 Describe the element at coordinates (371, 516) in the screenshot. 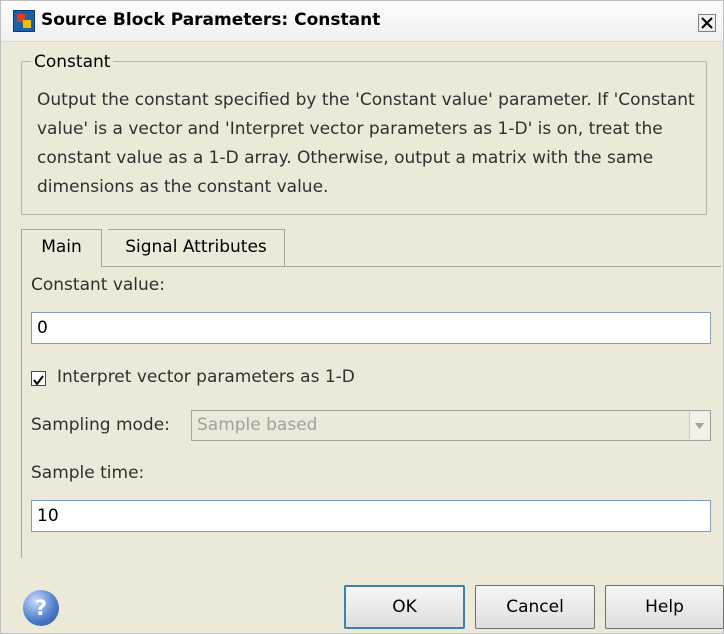

I see `sample-time-input: 10` at that location.